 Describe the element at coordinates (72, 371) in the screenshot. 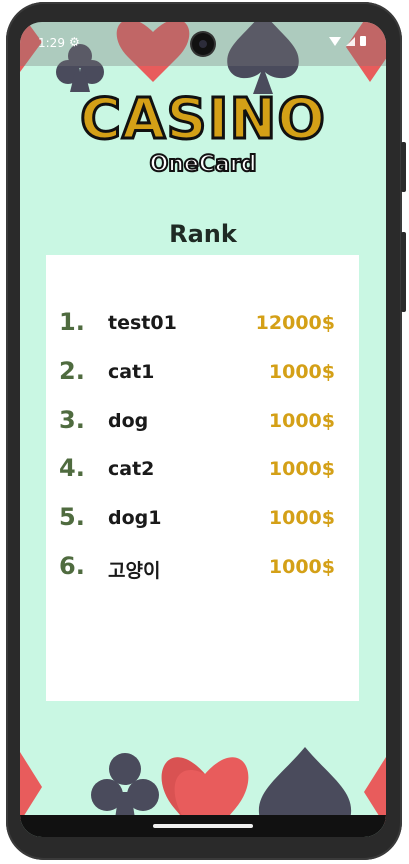

I see `rank-number: 2.` at that location.